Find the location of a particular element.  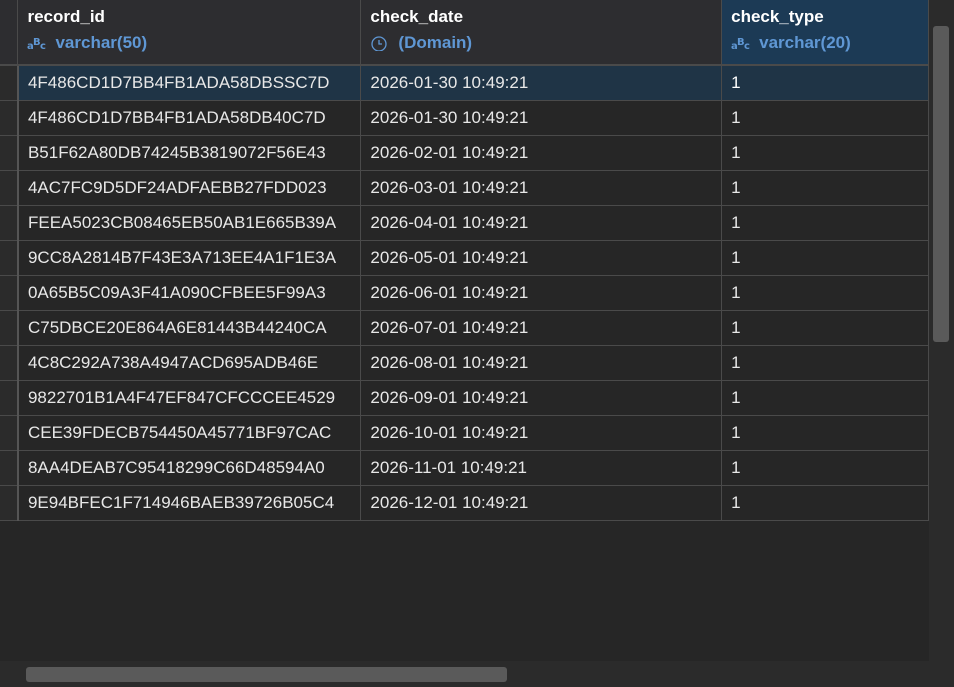

cell-check-date: 2026-07-01 10:49:21 is located at coordinates (541, 328).